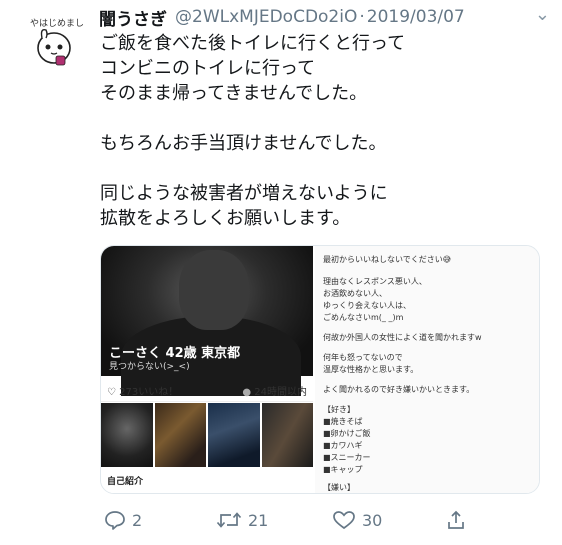 The image size is (562, 545). What do you see at coordinates (243, 143) in the screenshot?
I see `tweet-line: もちろんお手当頂けませんでした。` at bounding box center [243, 143].